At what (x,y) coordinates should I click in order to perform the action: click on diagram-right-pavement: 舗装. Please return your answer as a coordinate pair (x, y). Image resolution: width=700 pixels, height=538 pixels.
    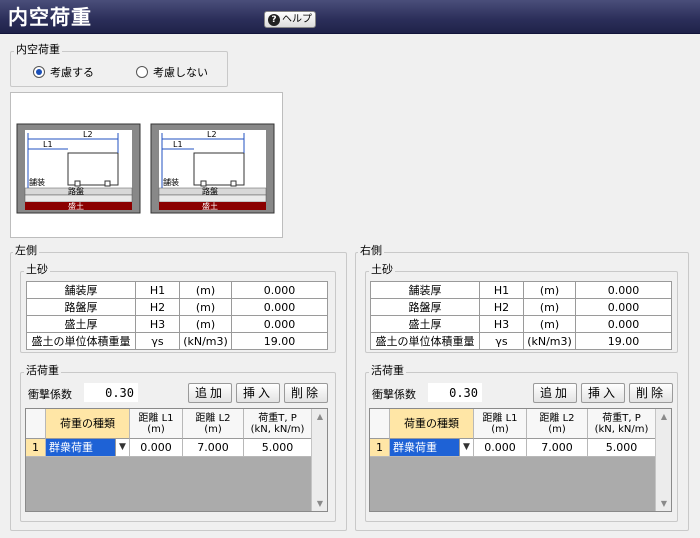
    Looking at the image, I should click on (171, 182).